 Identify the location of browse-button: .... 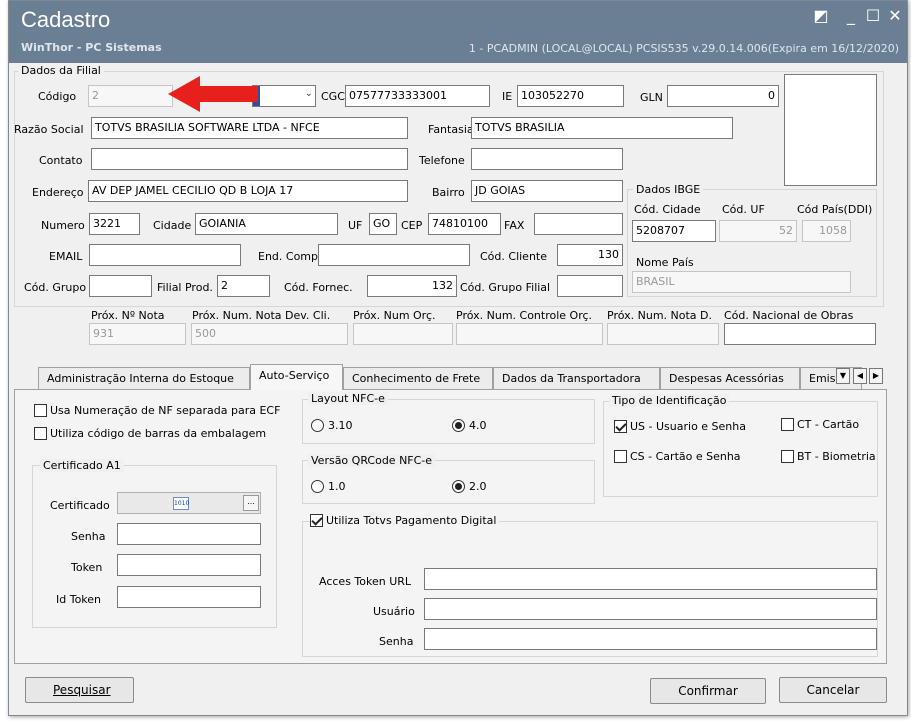
(251, 503).